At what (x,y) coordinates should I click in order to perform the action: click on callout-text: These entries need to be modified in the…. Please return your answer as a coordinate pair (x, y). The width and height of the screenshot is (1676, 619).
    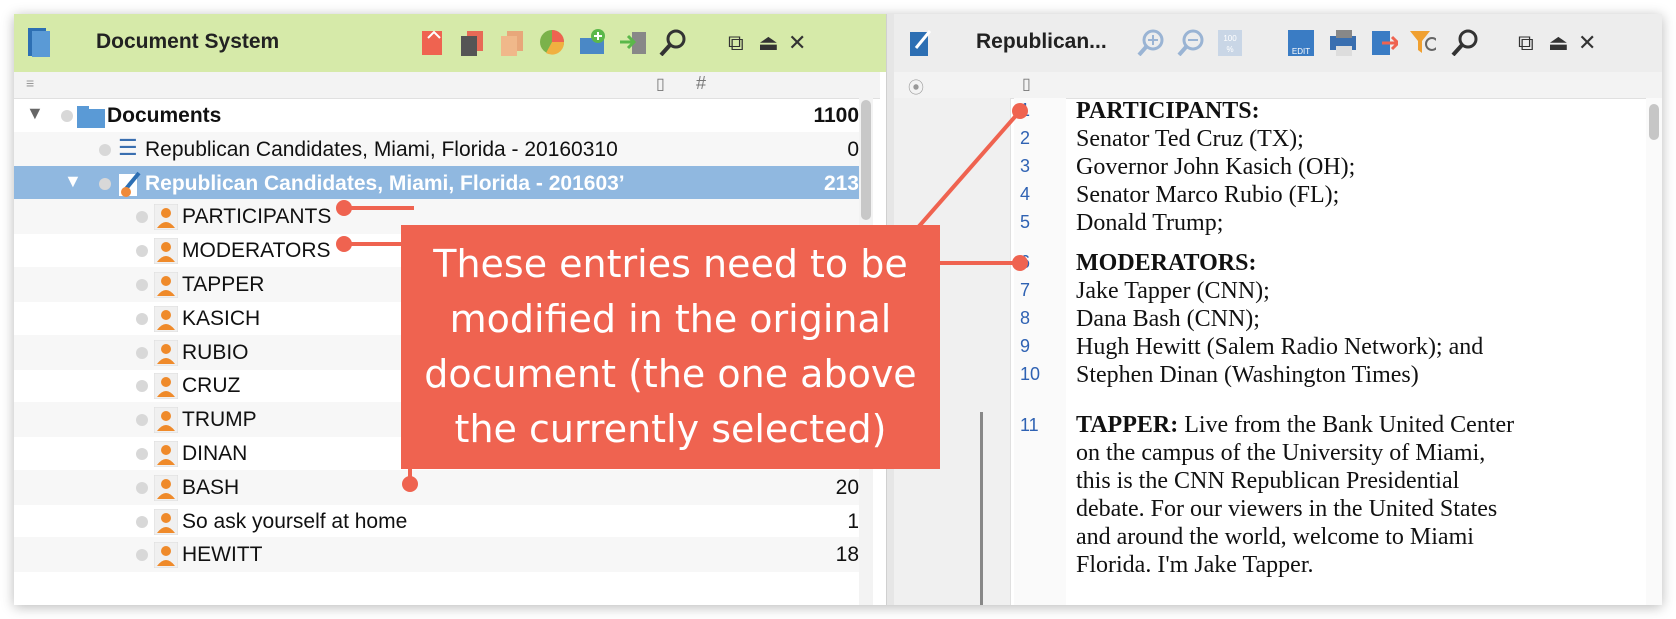
    Looking at the image, I should click on (670, 346).